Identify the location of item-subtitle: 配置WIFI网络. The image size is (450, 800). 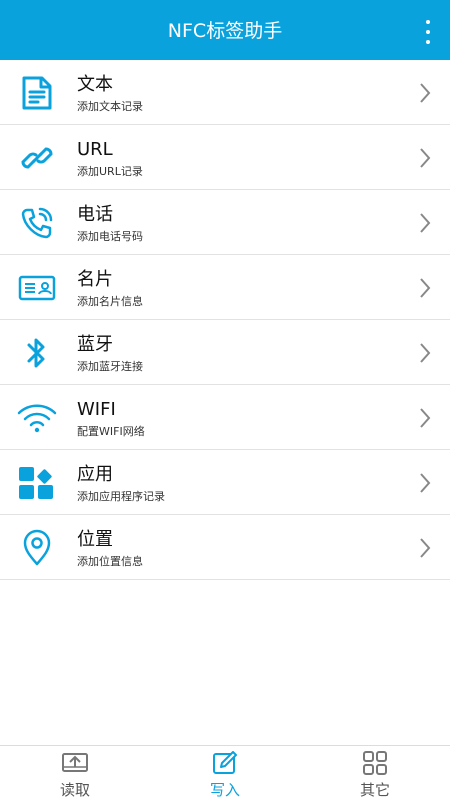
(111, 431).